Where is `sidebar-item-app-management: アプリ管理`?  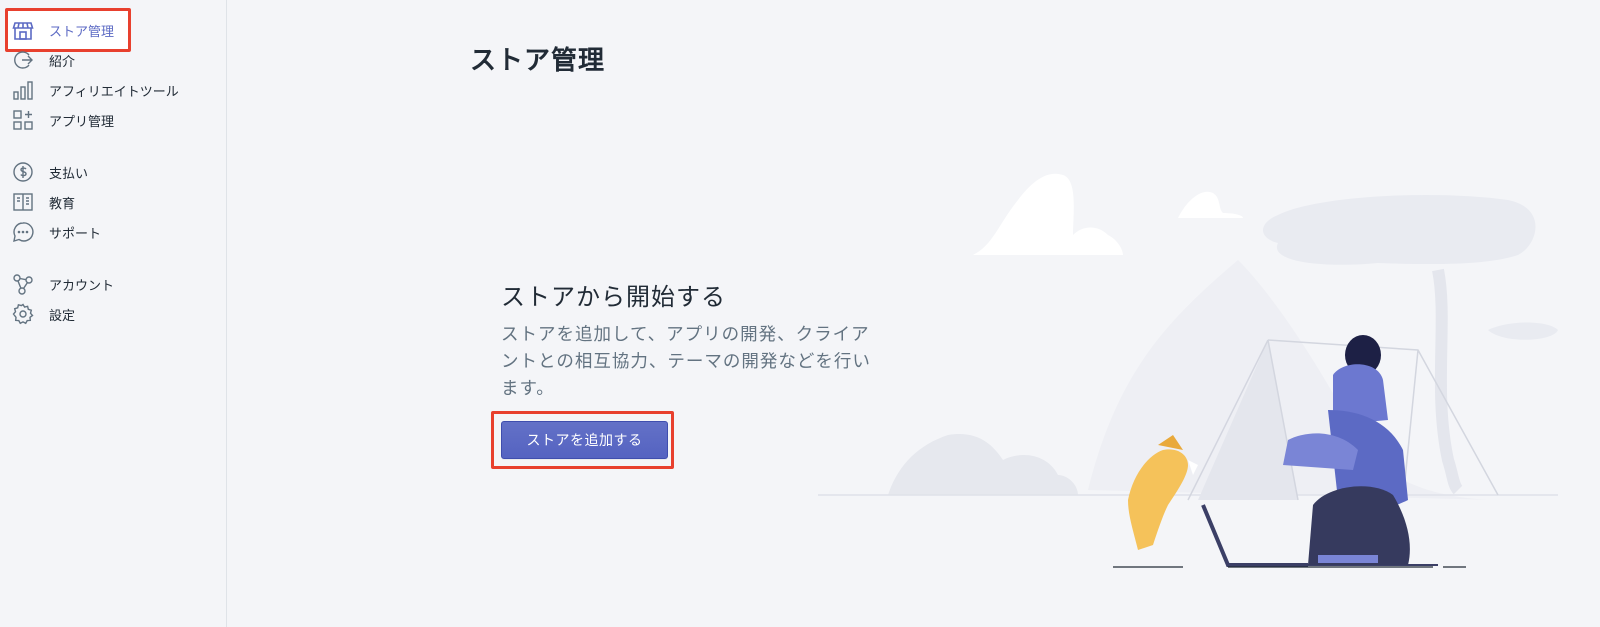 sidebar-item-app-management: アプリ管理 is located at coordinates (112, 120).